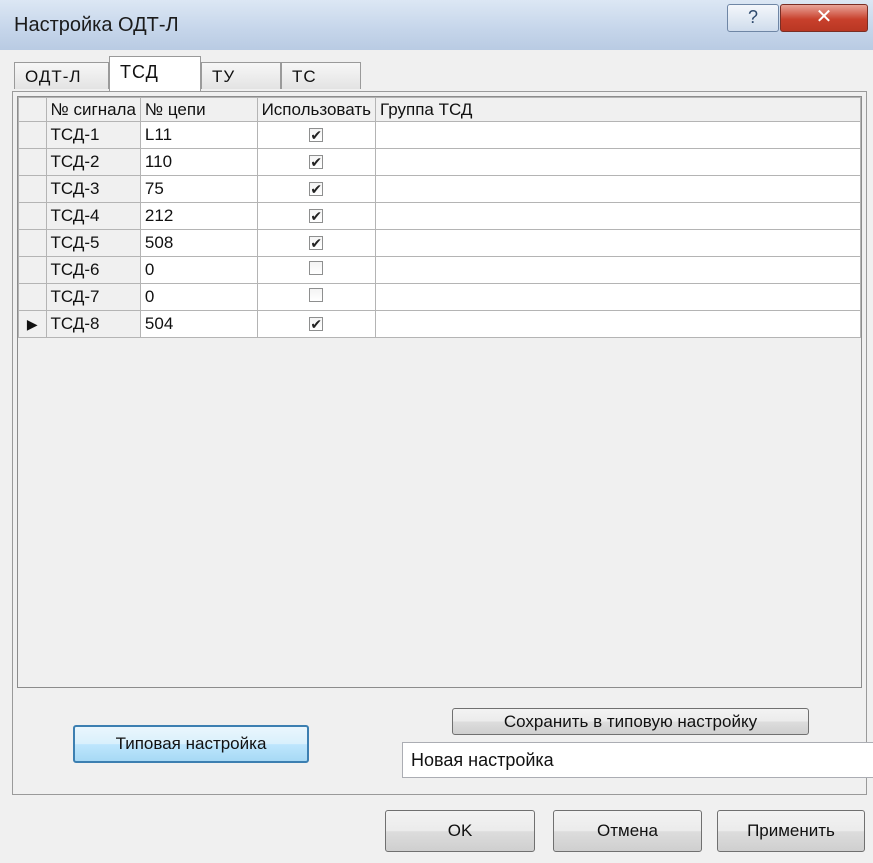 The height and width of the screenshot is (863, 873). What do you see at coordinates (637, 760) in the screenshot?
I see `preset-name-input: Новая настройка` at bounding box center [637, 760].